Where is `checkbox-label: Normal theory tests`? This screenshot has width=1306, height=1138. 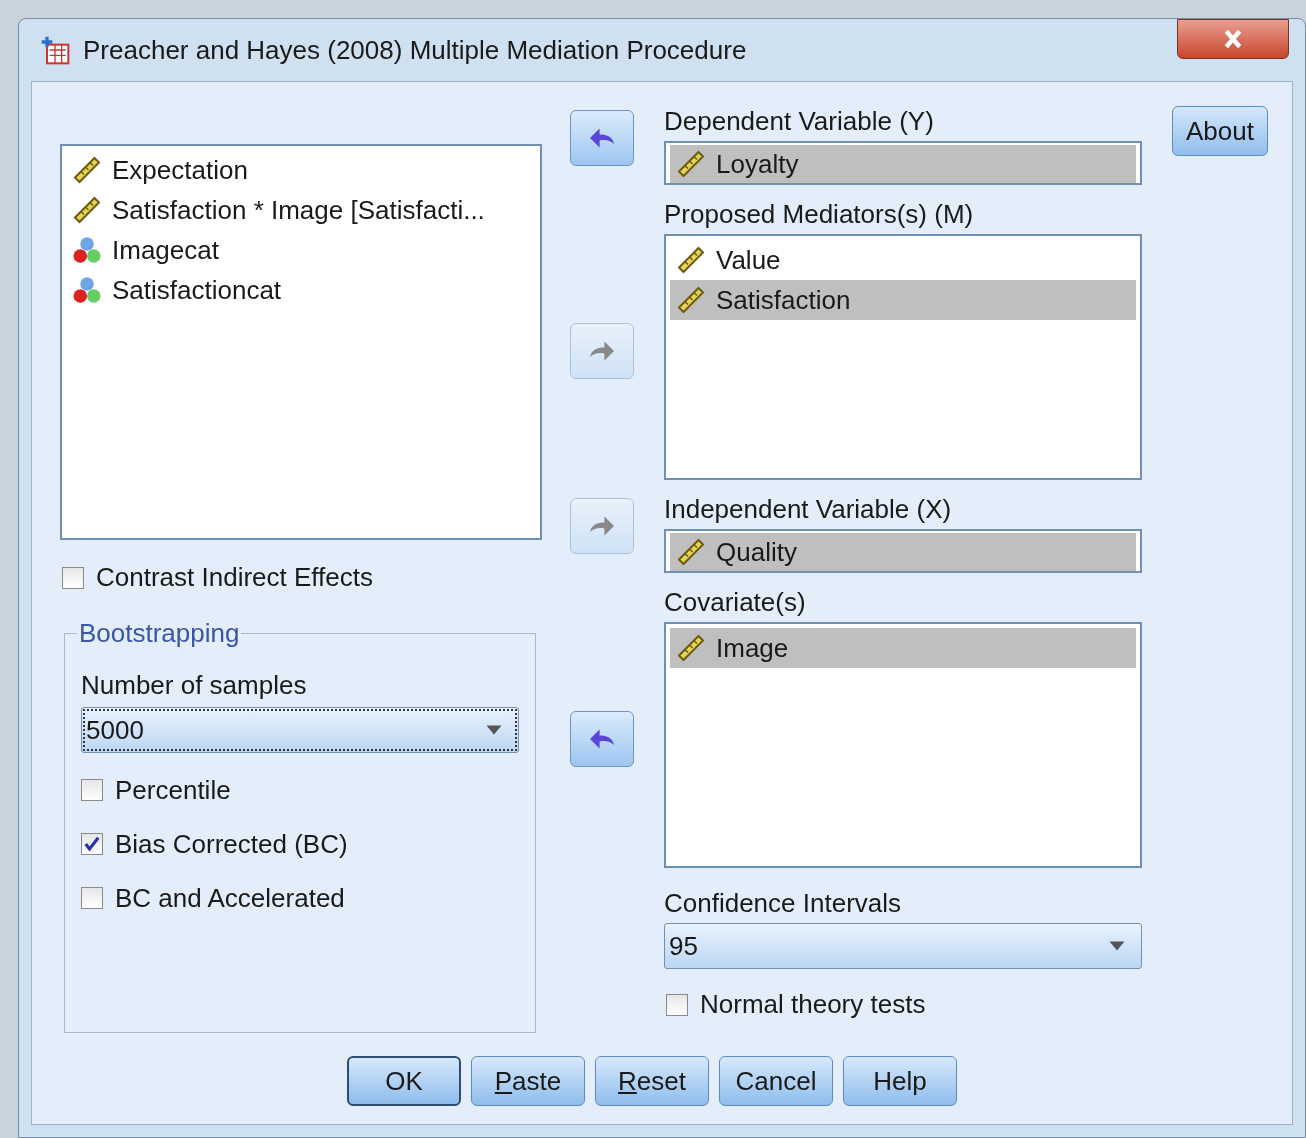 checkbox-label: Normal theory tests is located at coordinates (813, 1004).